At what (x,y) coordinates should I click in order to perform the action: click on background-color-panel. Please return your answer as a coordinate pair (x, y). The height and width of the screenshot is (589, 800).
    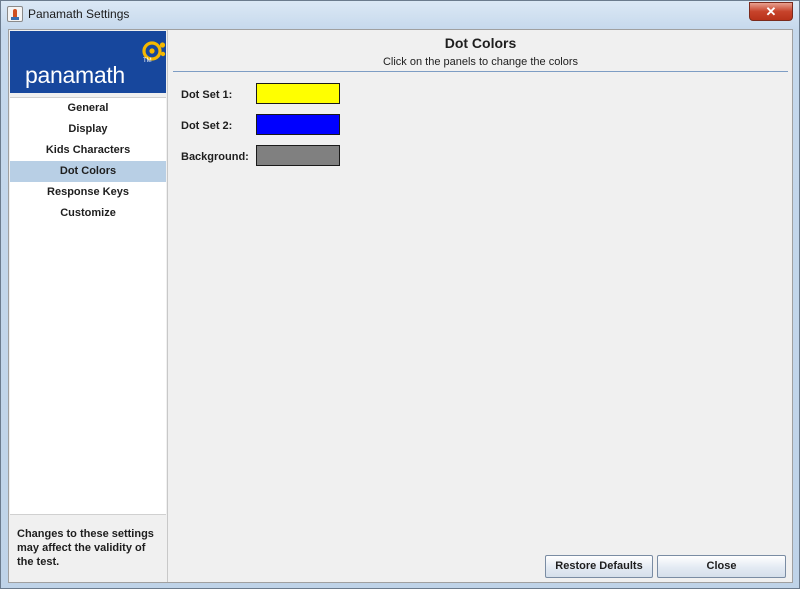
    Looking at the image, I should click on (298, 155).